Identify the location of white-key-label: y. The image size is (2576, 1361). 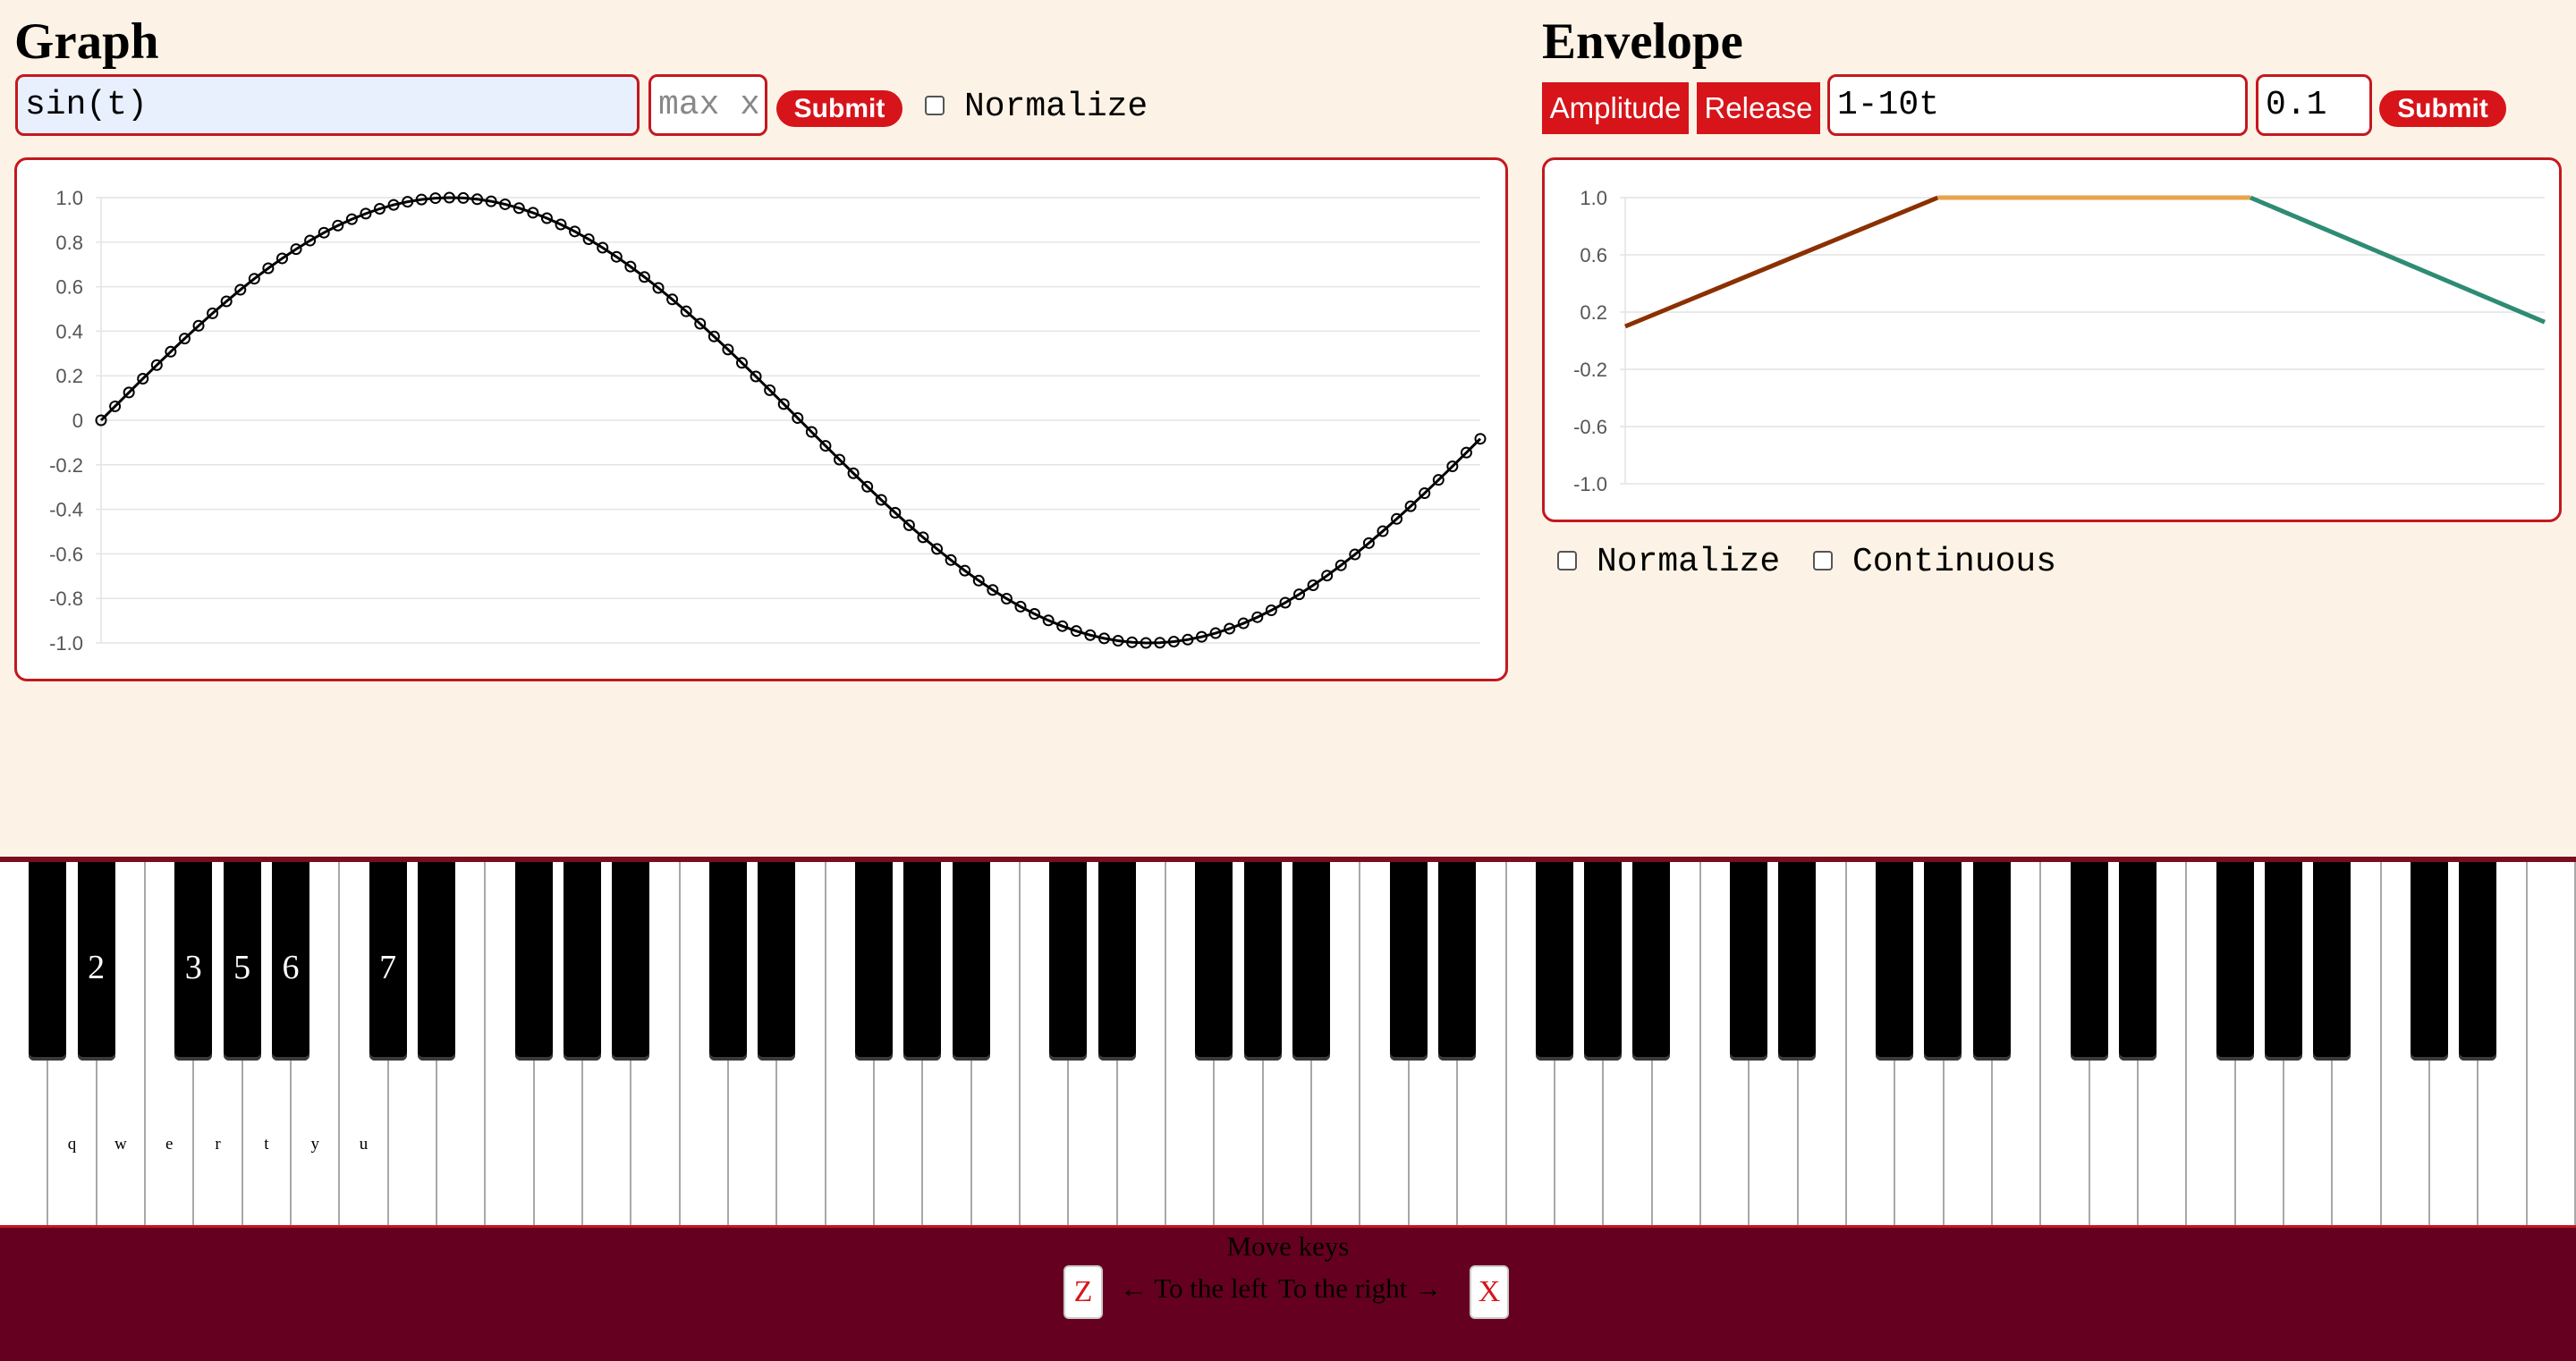
(314, 1144).